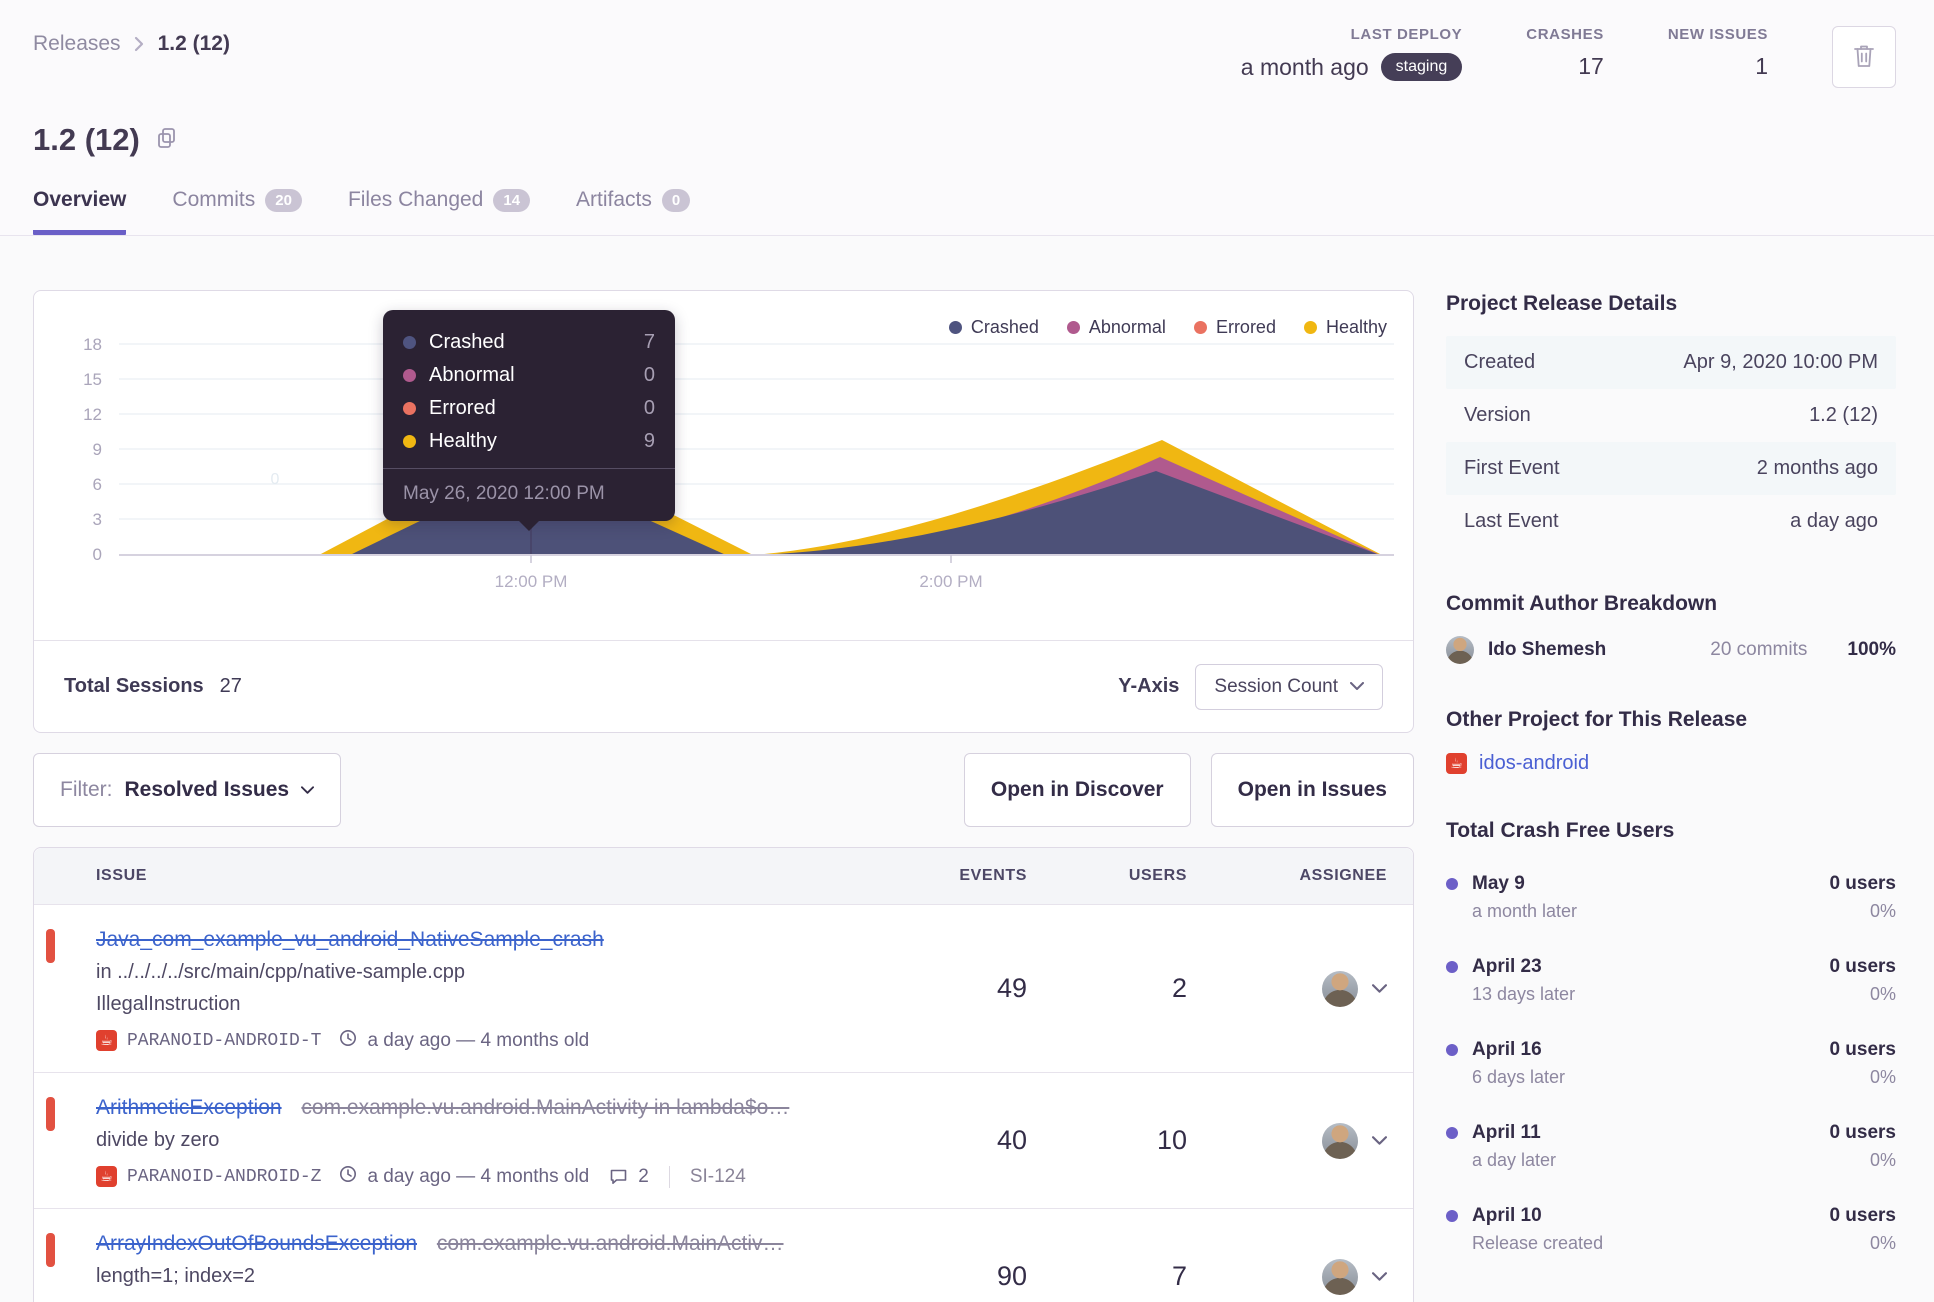 The image size is (1934, 1302). Describe the element at coordinates (1312, 790) in the screenshot. I see `open-in-issues-button: Open in Issues` at that location.